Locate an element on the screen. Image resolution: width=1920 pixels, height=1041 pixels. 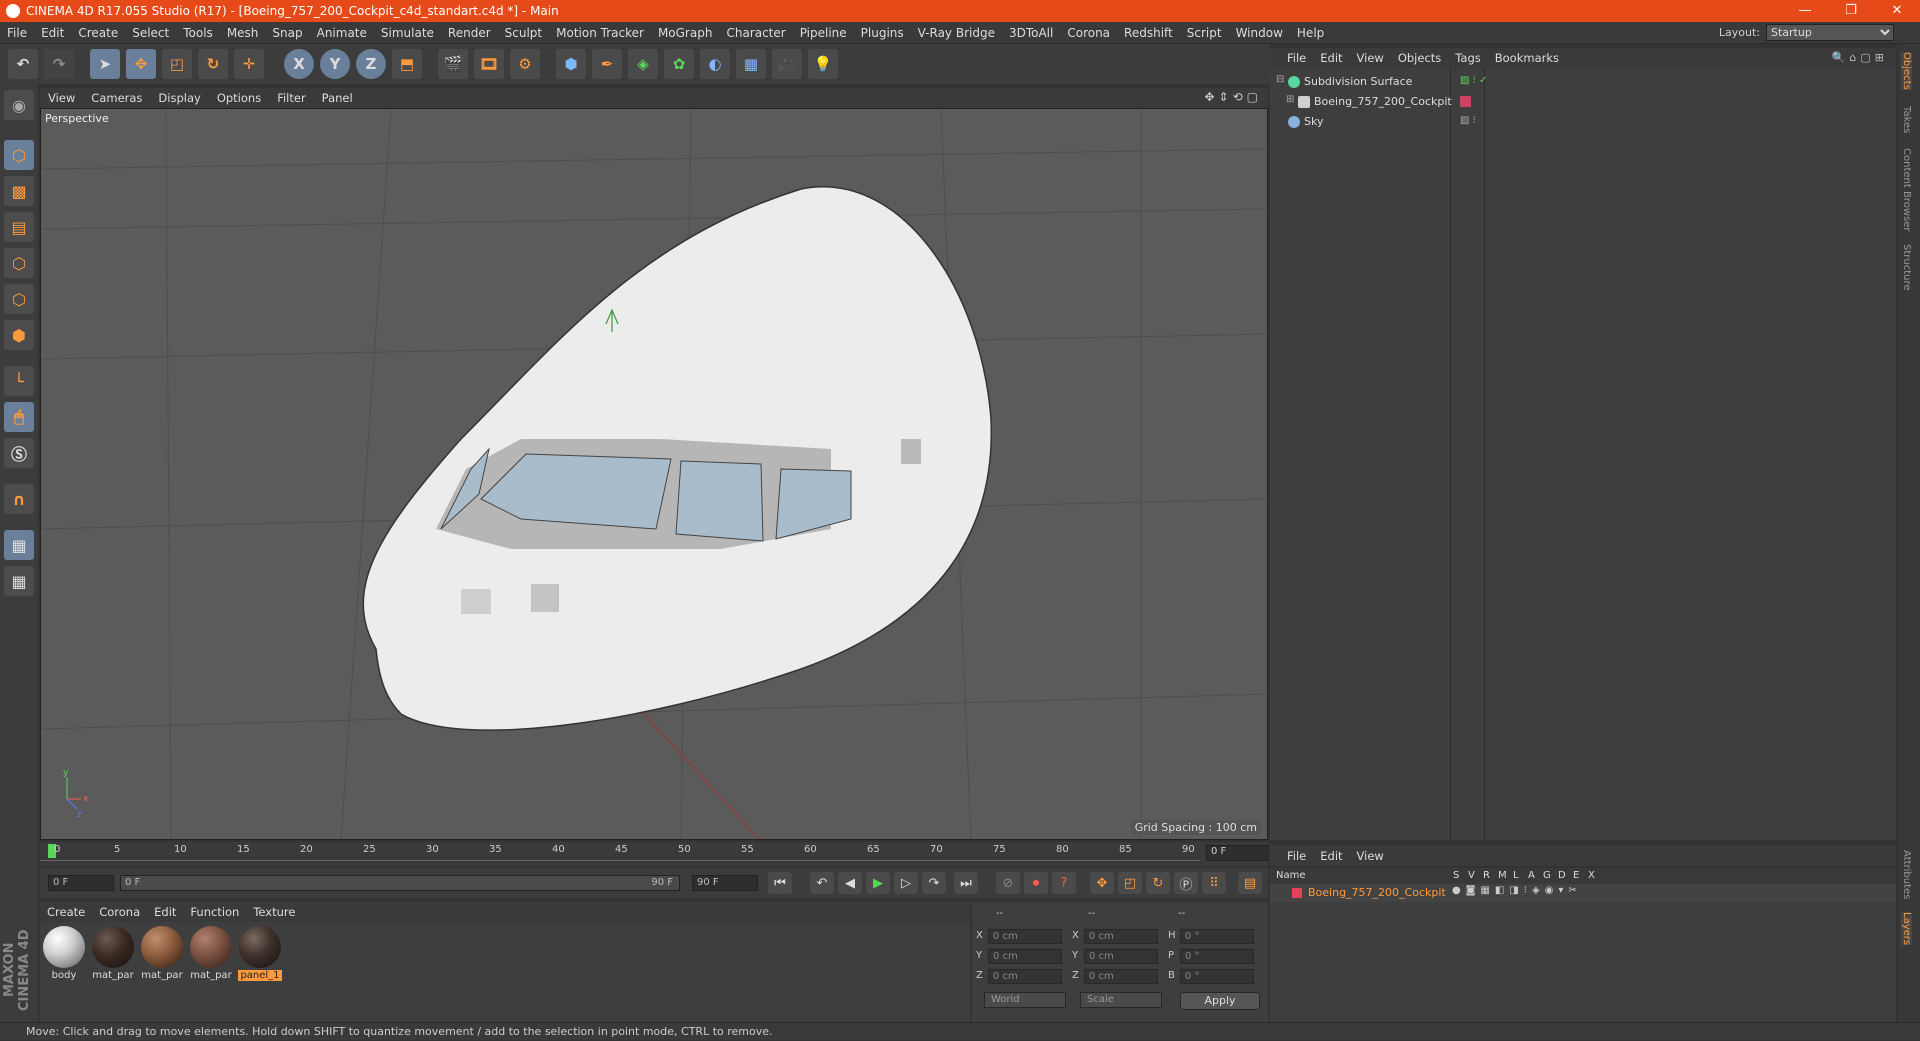
coordinate-mode-dropdown: World is located at coordinates (1025, 1000).